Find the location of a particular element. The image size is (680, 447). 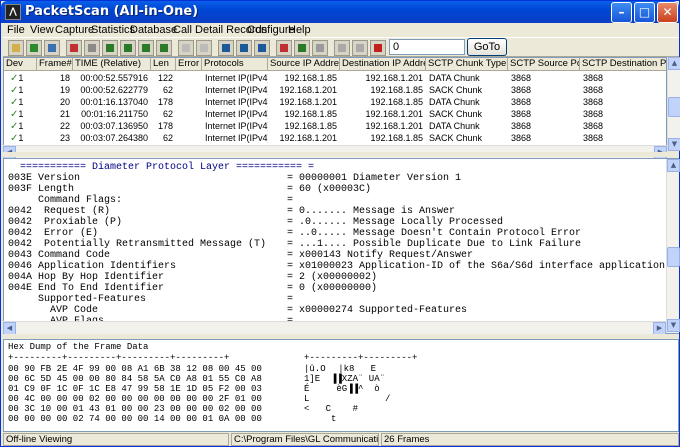

search-icon is located at coordinates (244, 48).